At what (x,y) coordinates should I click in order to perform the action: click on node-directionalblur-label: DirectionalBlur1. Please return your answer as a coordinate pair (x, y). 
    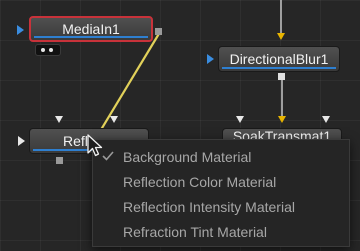
    Looking at the image, I should click on (279, 59).